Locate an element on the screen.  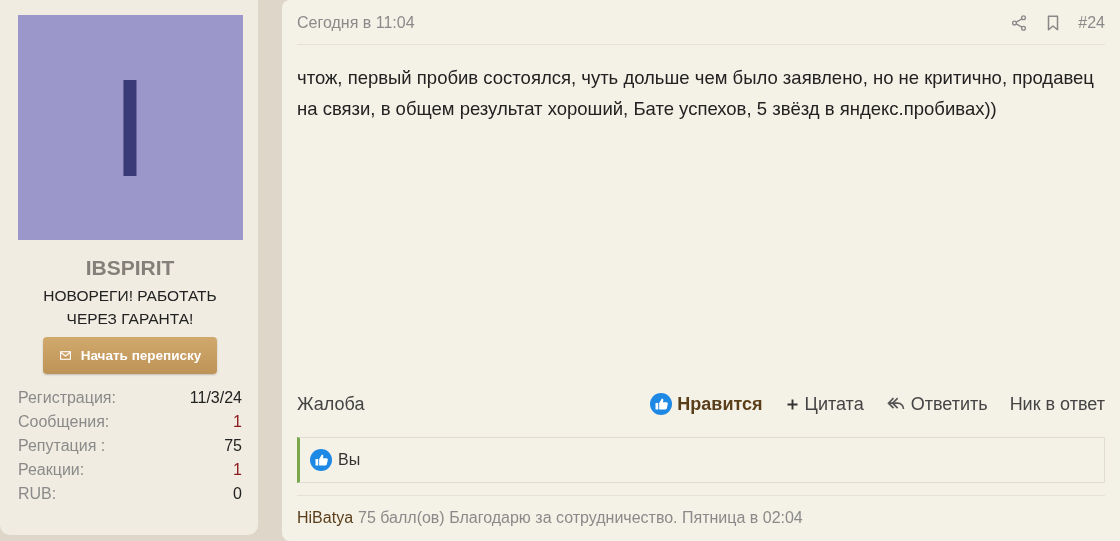
signature-text: 75 балл(ов) Благодарю за сотрудничество. Пятница в 02:04 is located at coordinates (580, 518).